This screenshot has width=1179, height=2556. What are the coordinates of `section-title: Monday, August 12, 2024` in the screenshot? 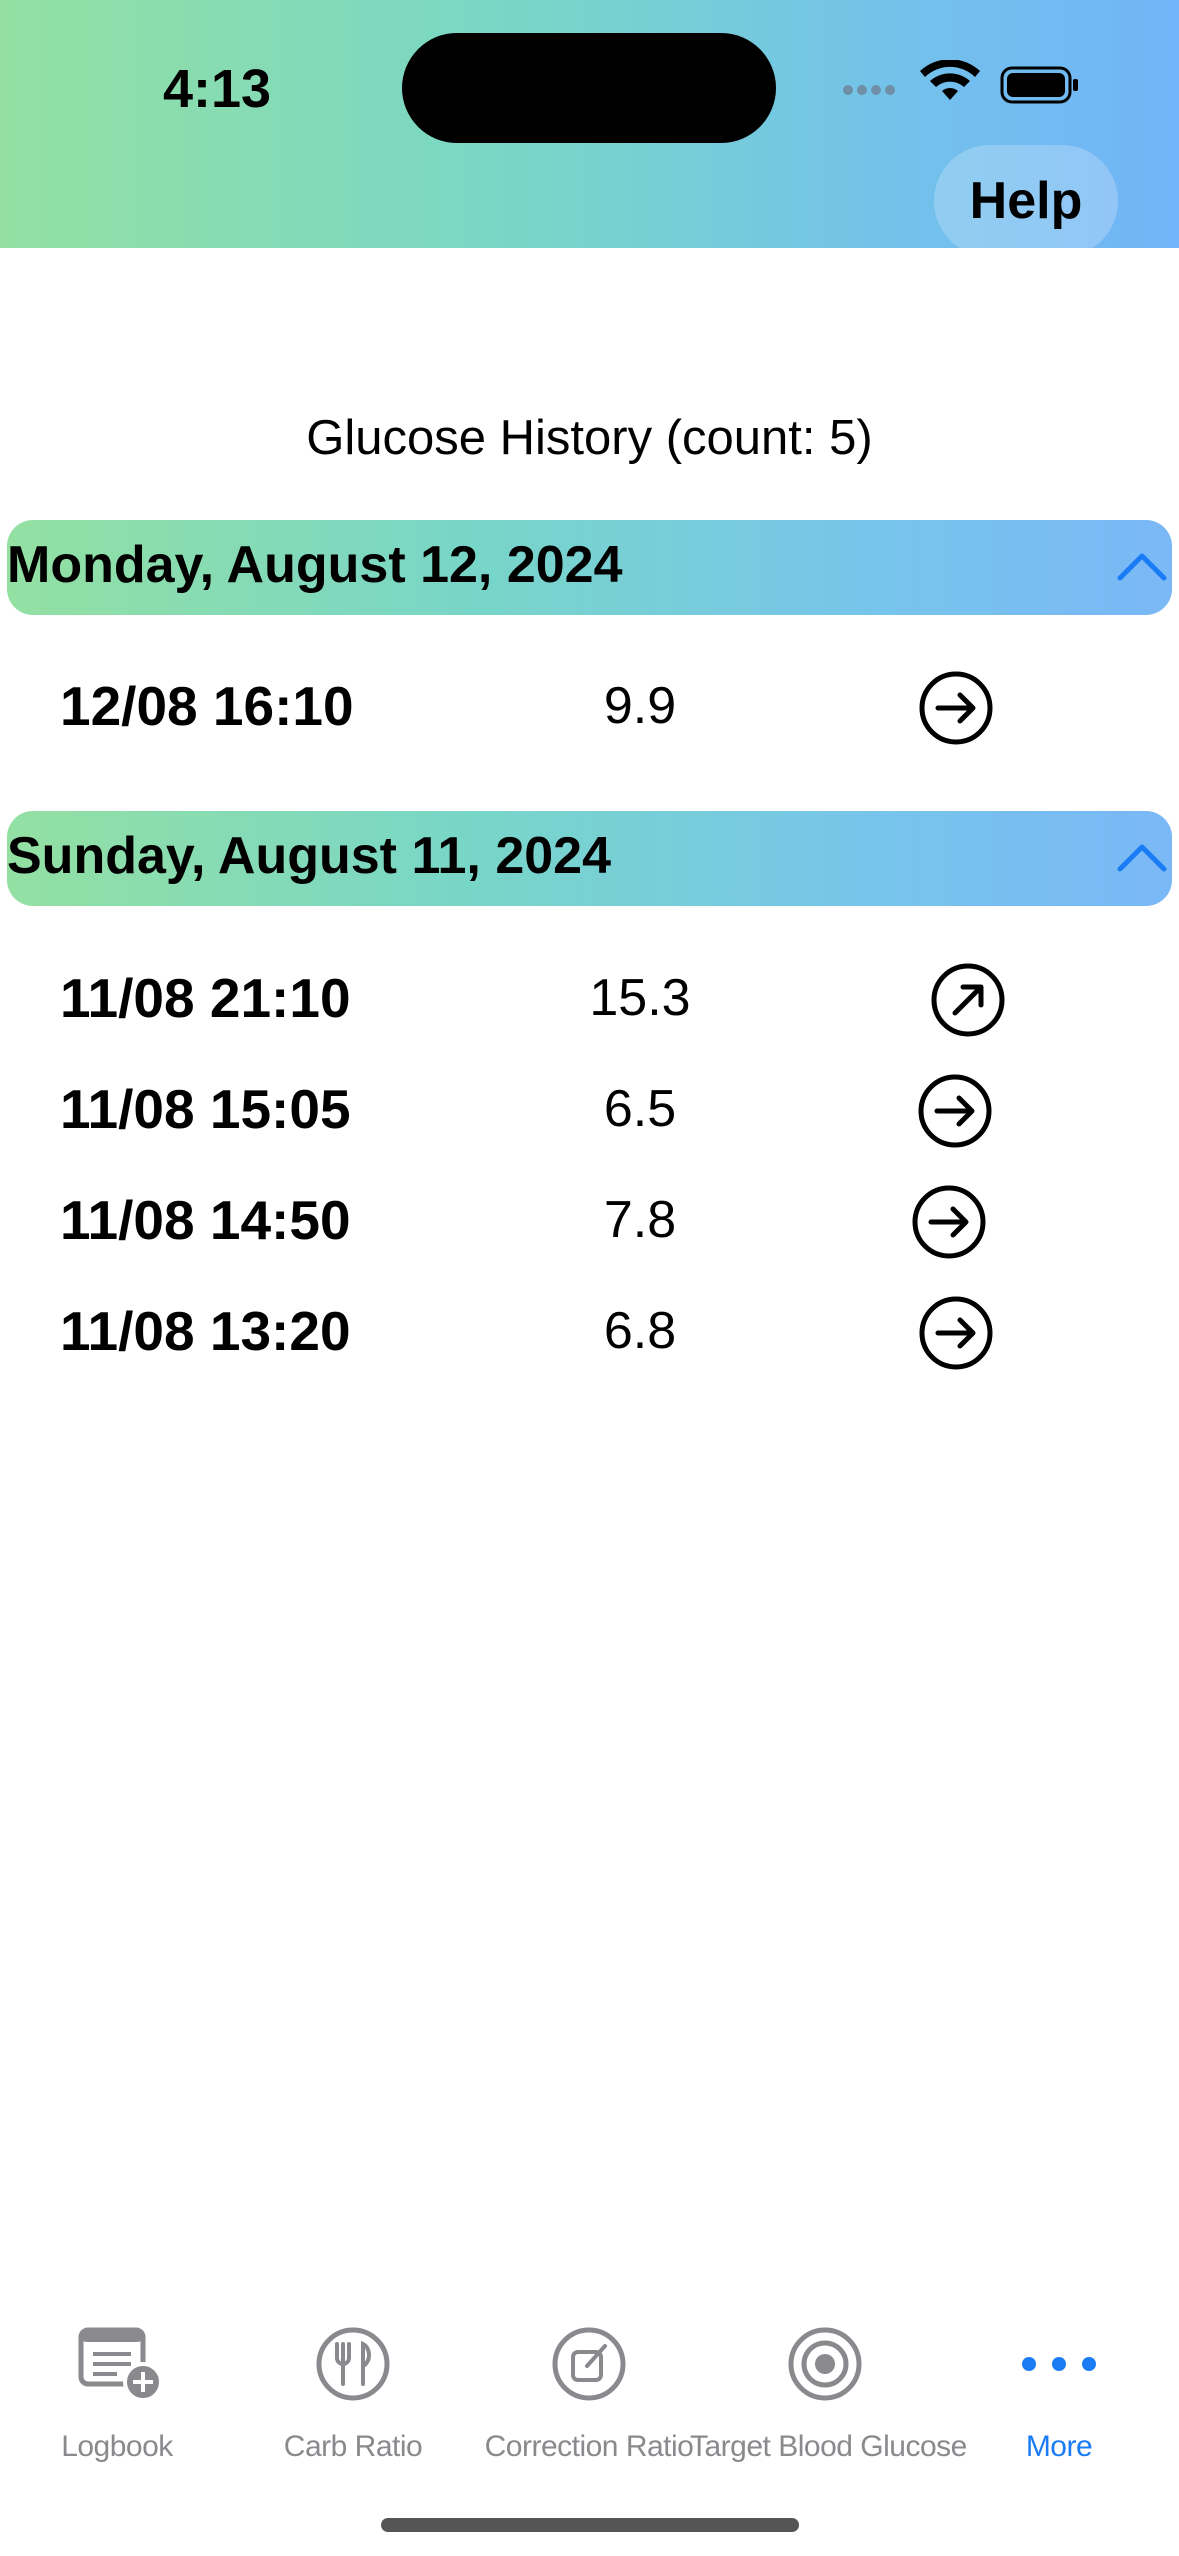 It's located at (315, 565).